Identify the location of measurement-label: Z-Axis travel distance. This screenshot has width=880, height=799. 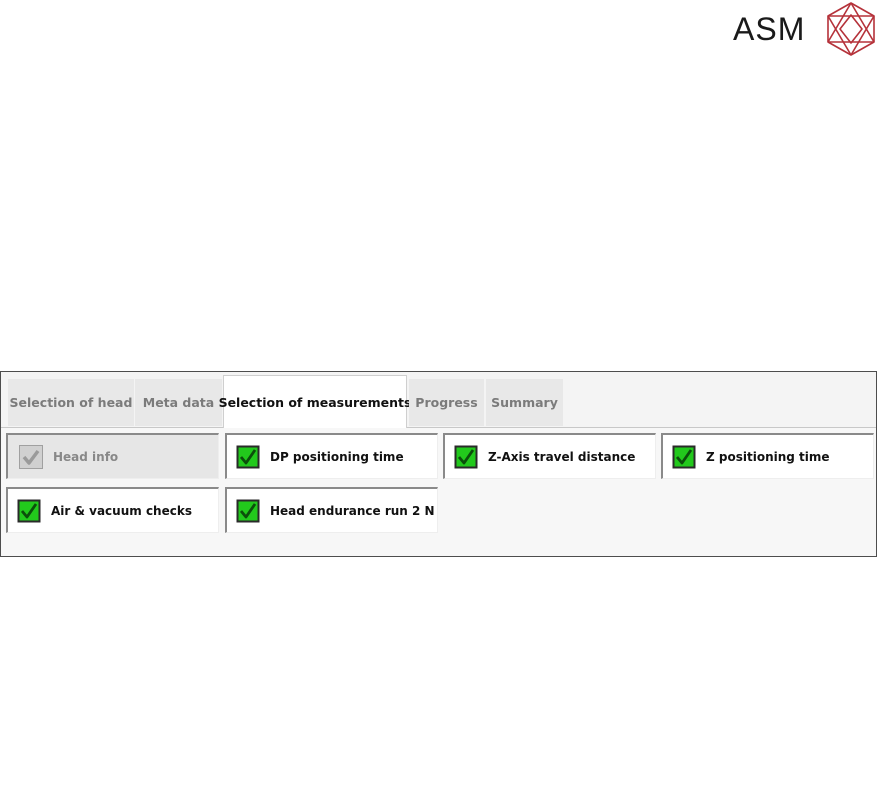
(562, 456).